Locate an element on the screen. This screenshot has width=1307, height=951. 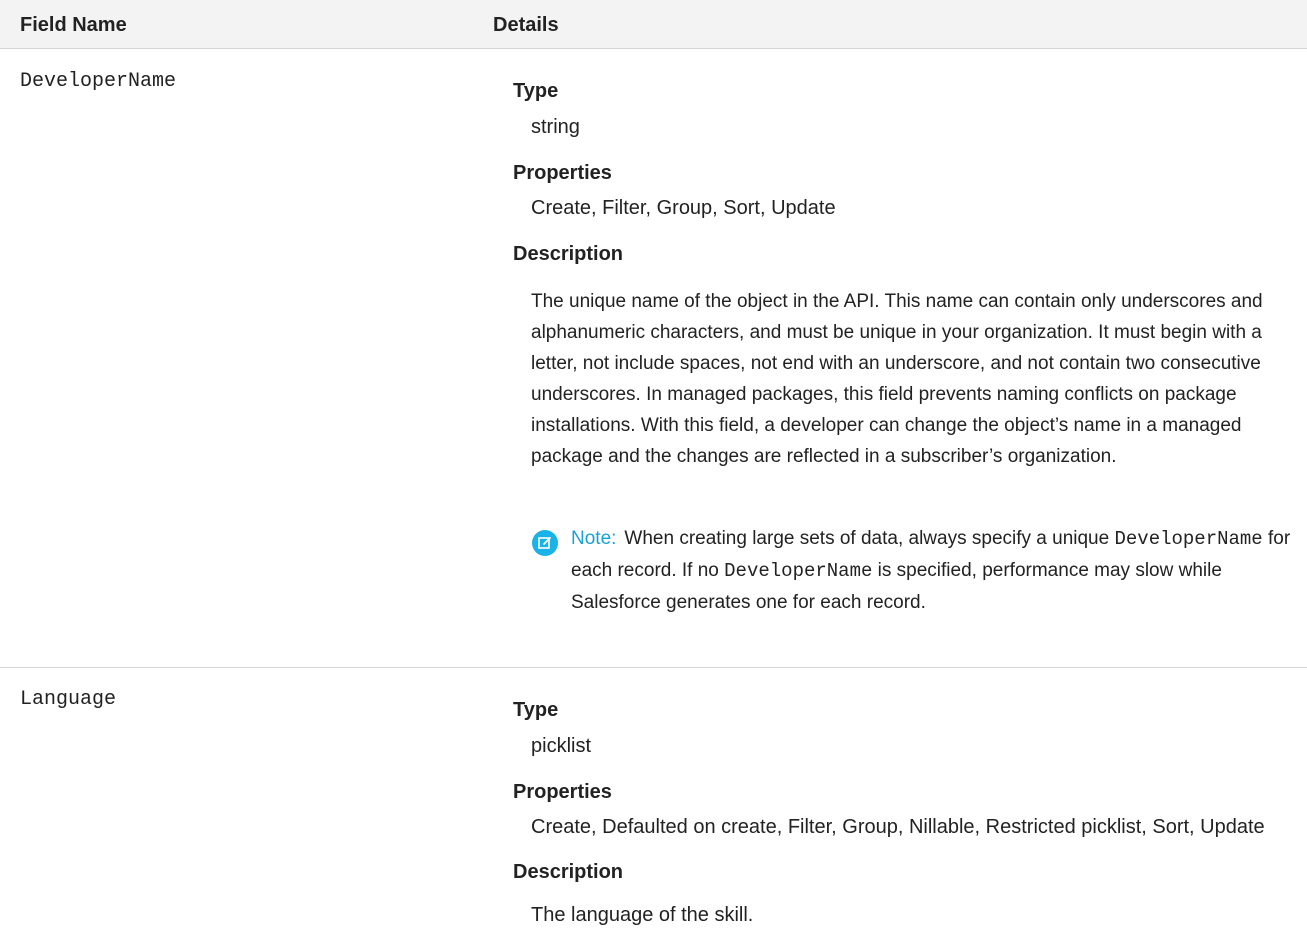
table-header-row: Field Name Details is located at coordinates (653, 24).